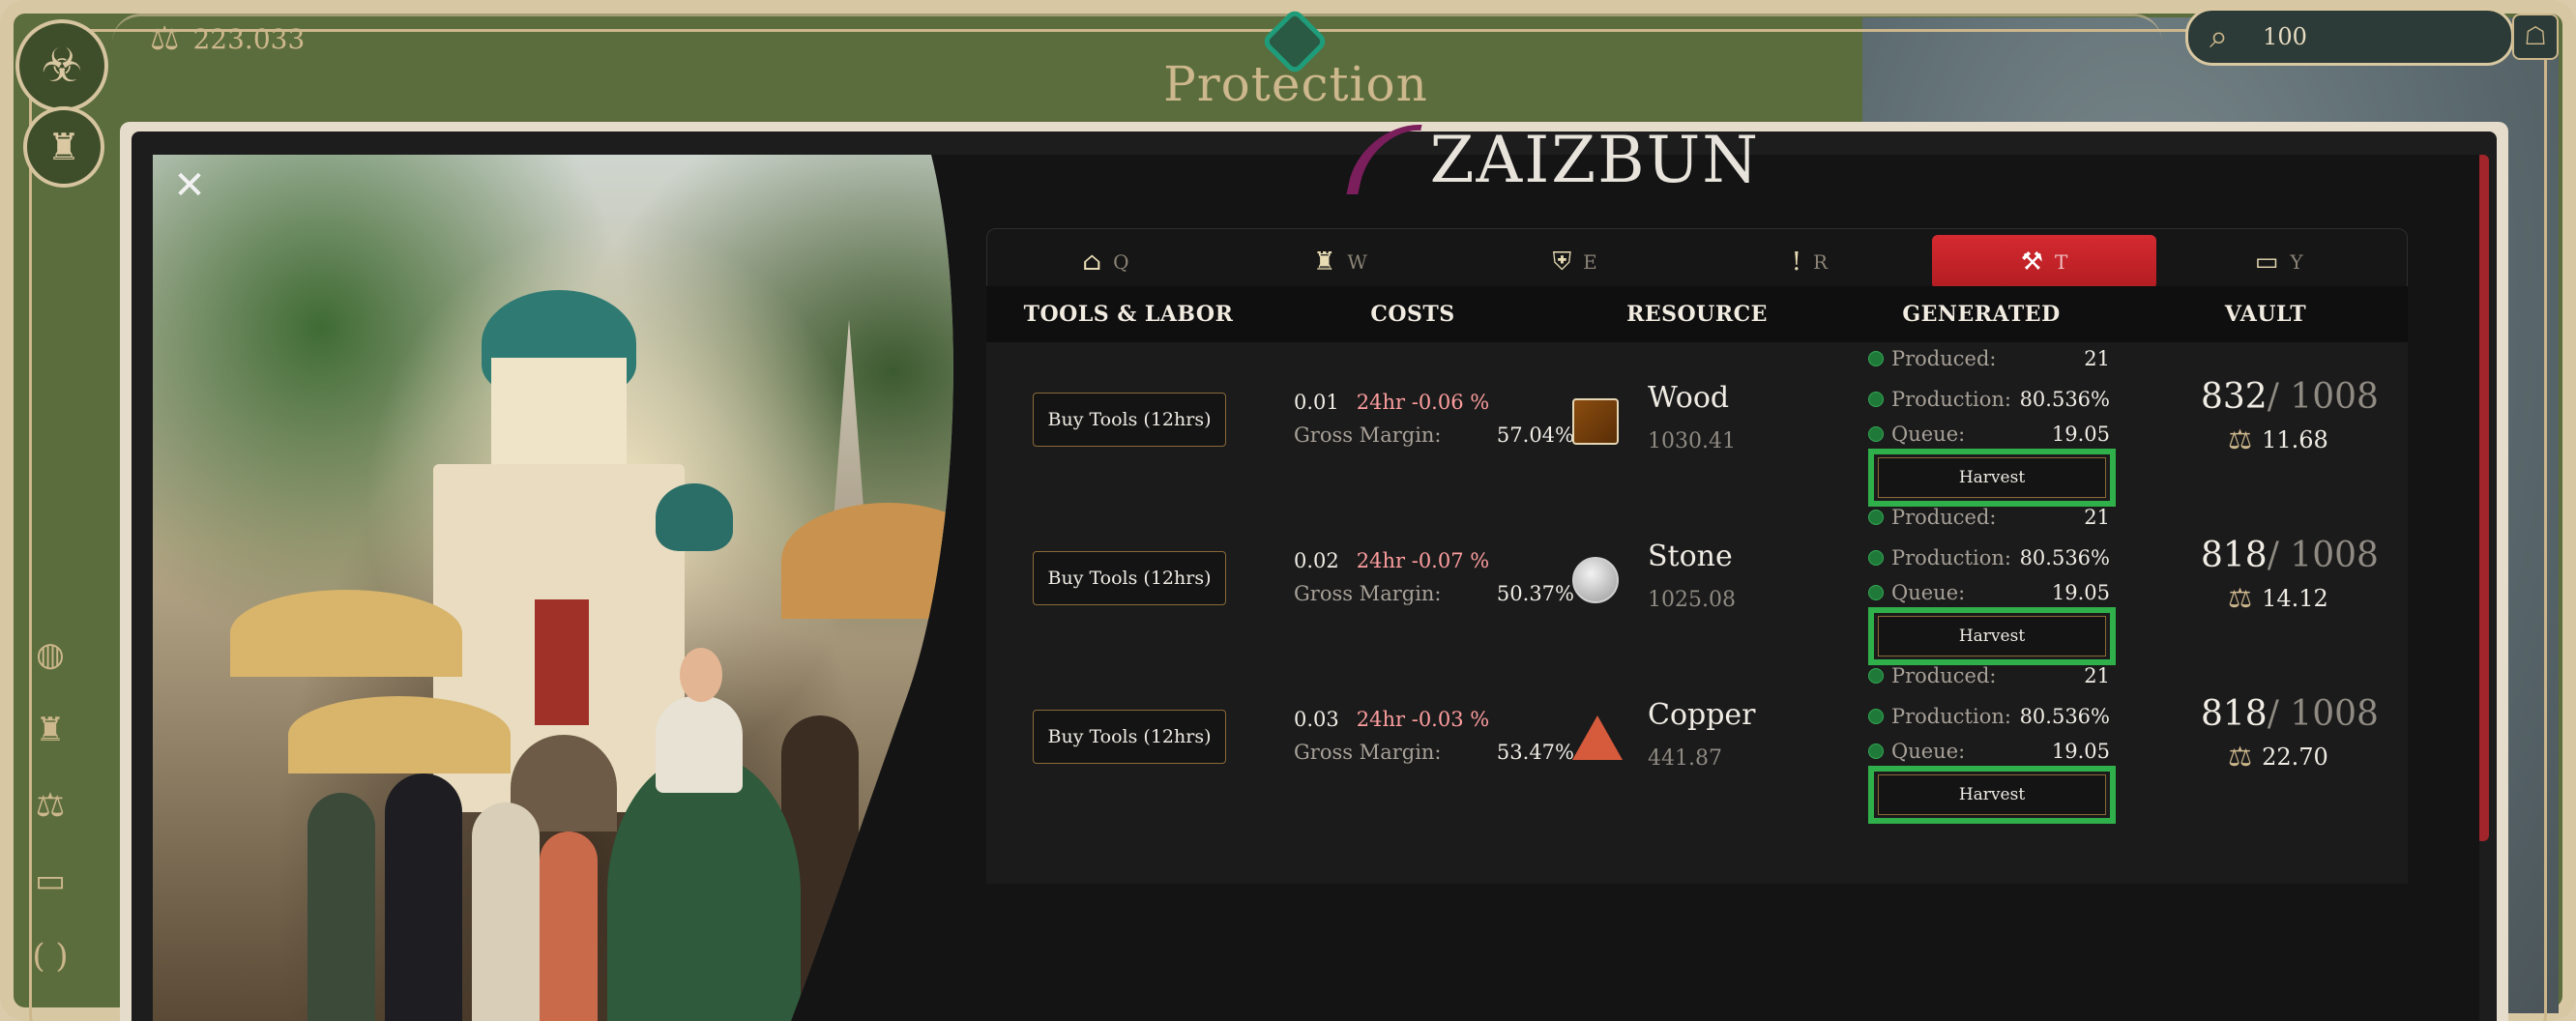  Describe the element at coordinates (1340, 262) in the screenshot. I see `tab-w: ♜ W` at that location.